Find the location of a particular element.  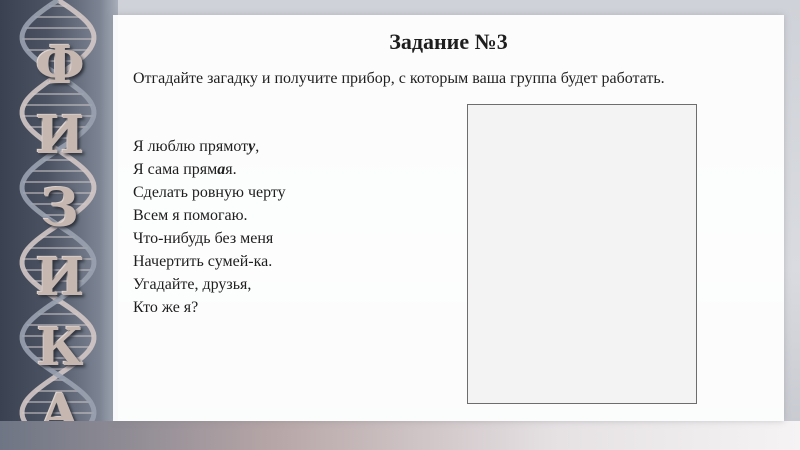

bottom-decor-band is located at coordinates (400, 435).